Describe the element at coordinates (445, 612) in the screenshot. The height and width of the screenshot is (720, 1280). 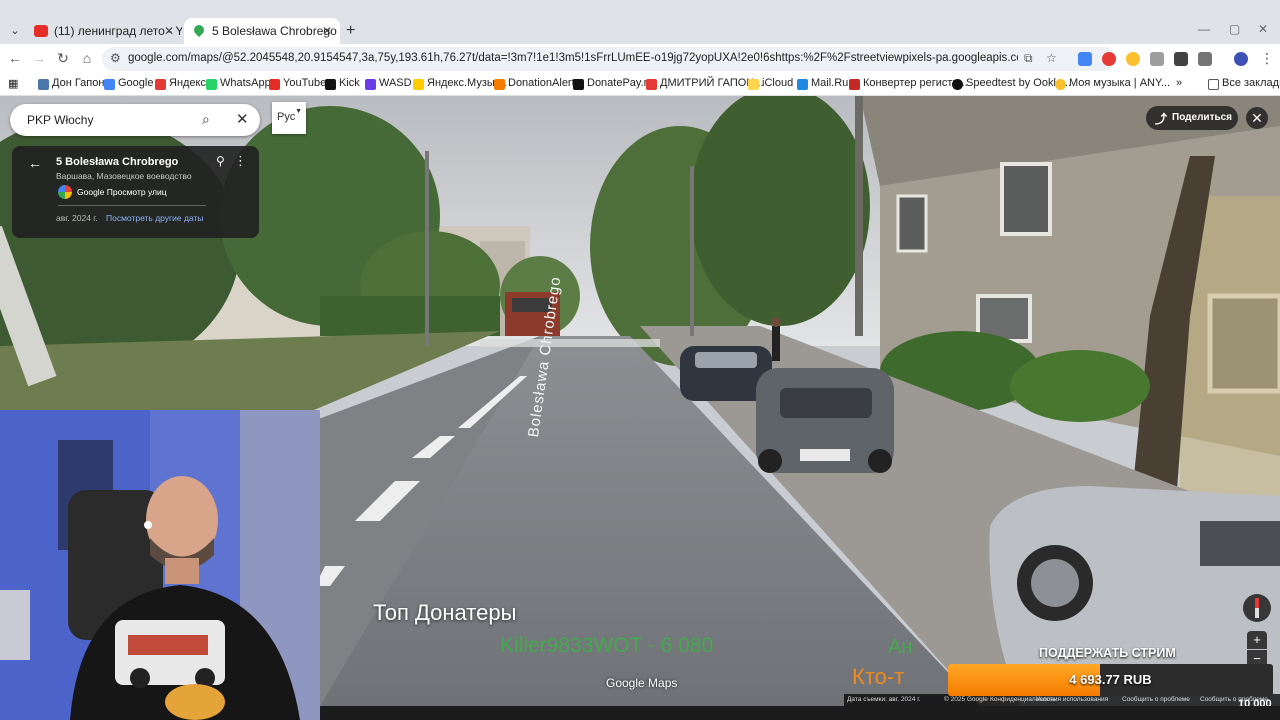
I see `top-donors-title: Топ Донатеры` at that location.